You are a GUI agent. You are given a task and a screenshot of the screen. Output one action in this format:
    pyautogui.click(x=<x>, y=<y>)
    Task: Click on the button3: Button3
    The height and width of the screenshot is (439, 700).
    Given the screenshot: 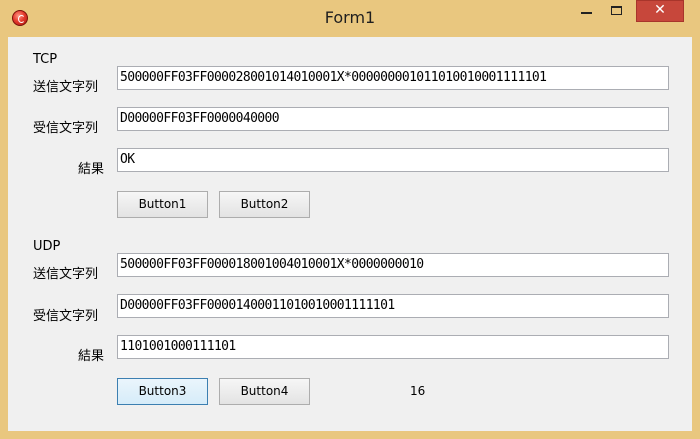 What is the action you would take?
    pyautogui.click(x=162, y=391)
    